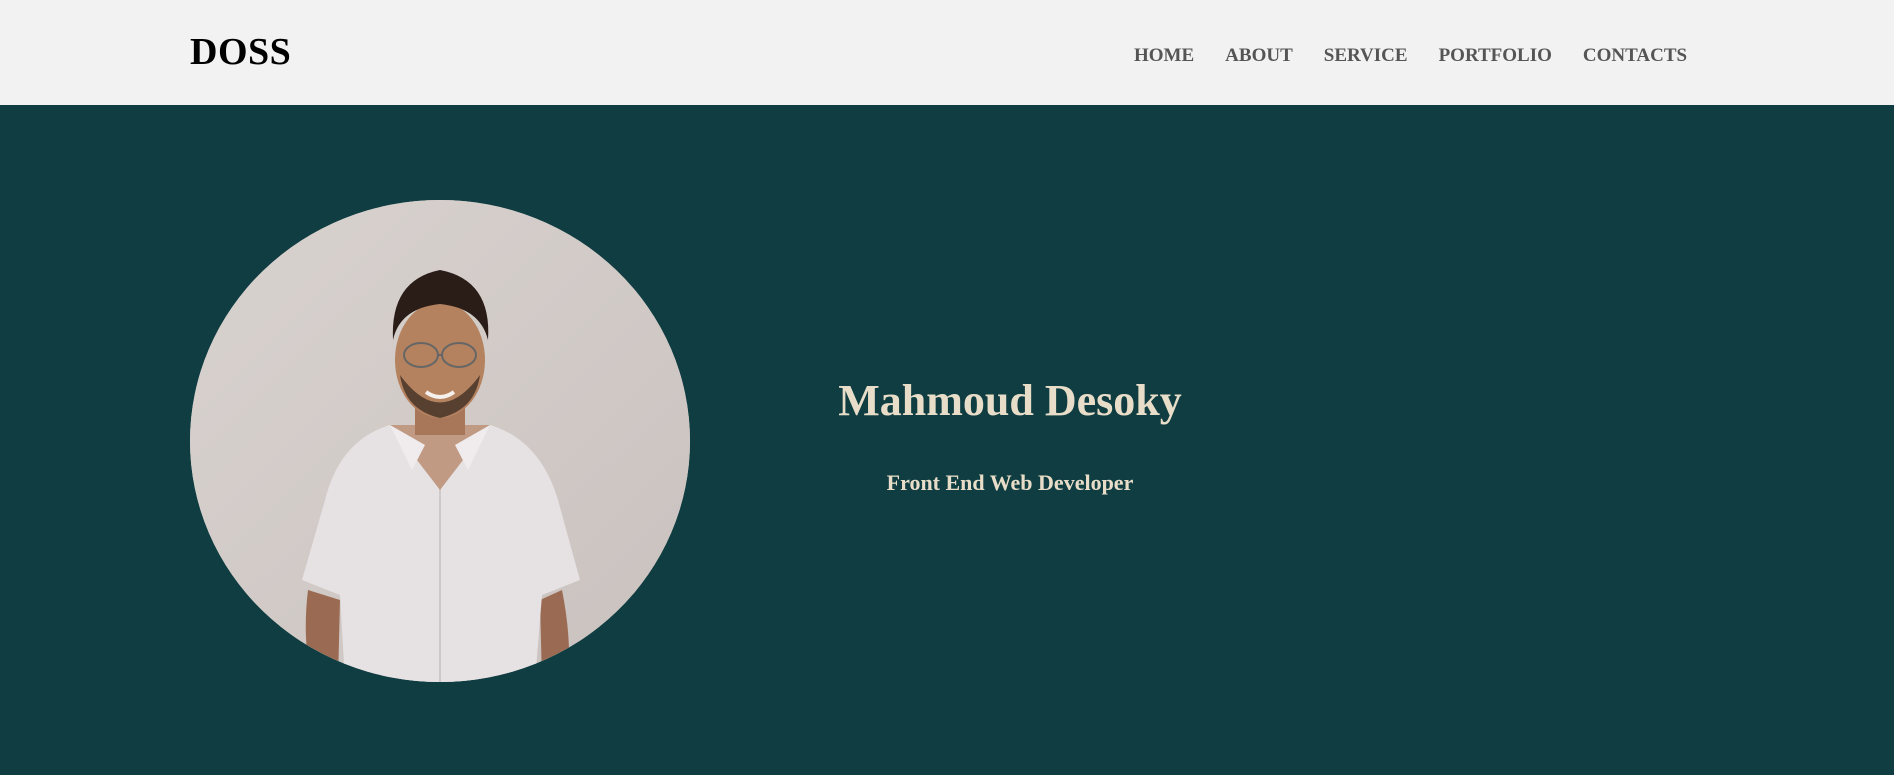 The image size is (1894, 775). What do you see at coordinates (1010, 436) in the screenshot?
I see `hero-text-block: Mahmoud Desoky Front End Web Developer` at bounding box center [1010, 436].